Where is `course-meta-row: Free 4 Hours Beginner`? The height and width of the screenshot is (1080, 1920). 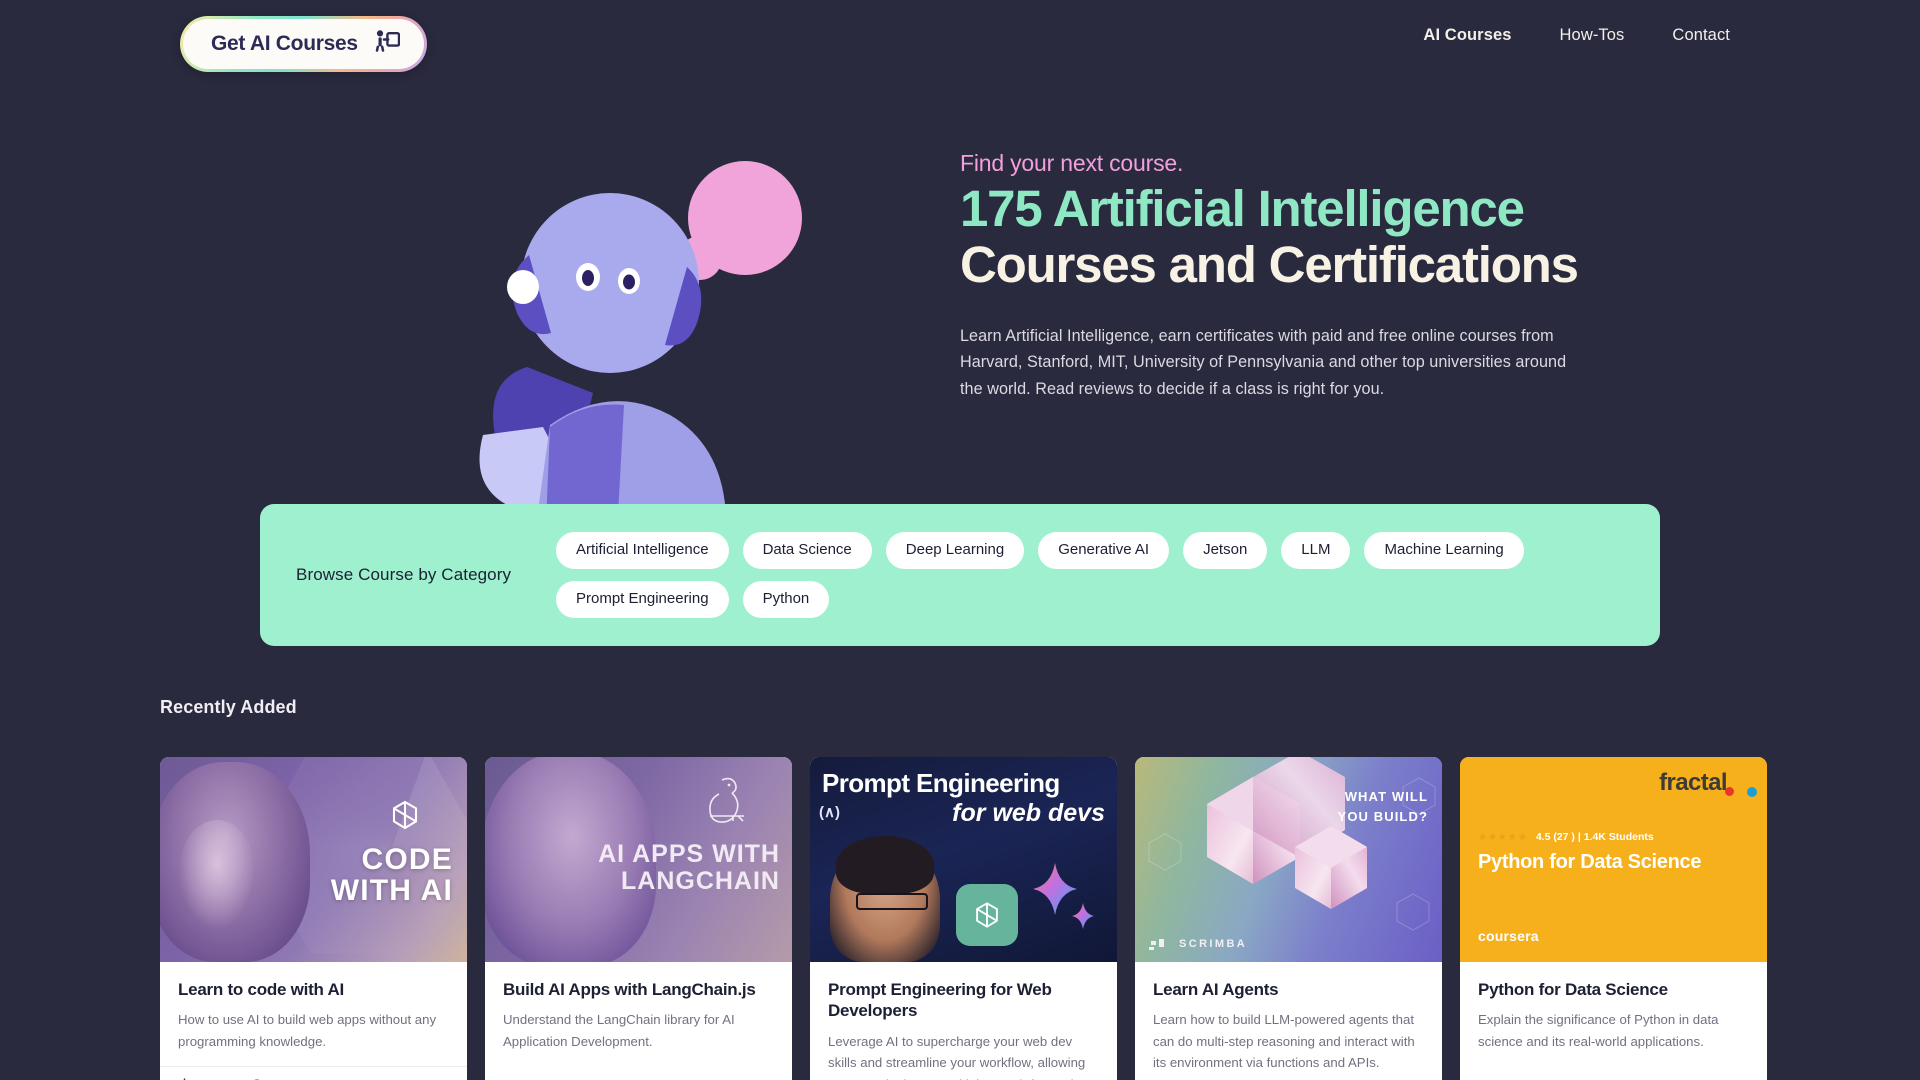
course-meta-row: Free 4 Hours Beginner is located at coordinates (313, 1073).